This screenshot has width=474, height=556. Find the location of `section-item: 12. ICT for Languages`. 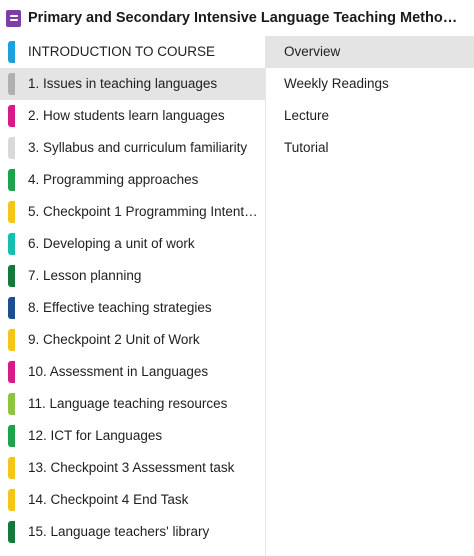

section-item: 12. ICT for Languages is located at coordinates (132, 436).